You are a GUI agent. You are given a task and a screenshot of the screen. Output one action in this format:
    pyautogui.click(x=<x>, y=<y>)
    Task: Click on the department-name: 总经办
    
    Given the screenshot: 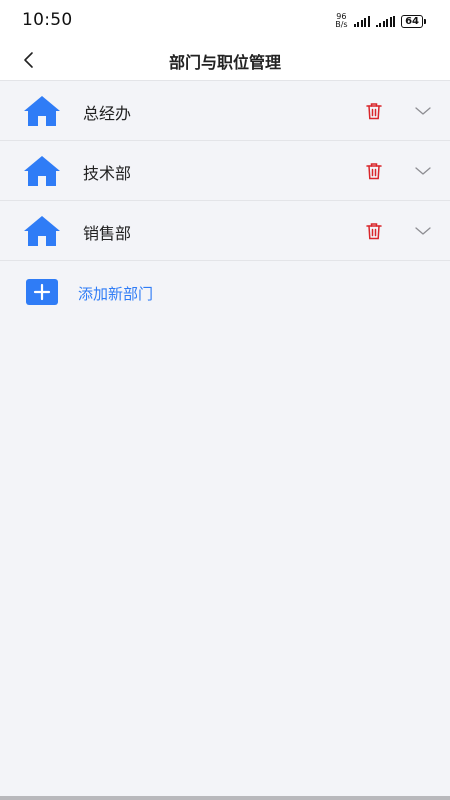 What is the action you would take?
    pyautogui.click(x=107, y=113)
    